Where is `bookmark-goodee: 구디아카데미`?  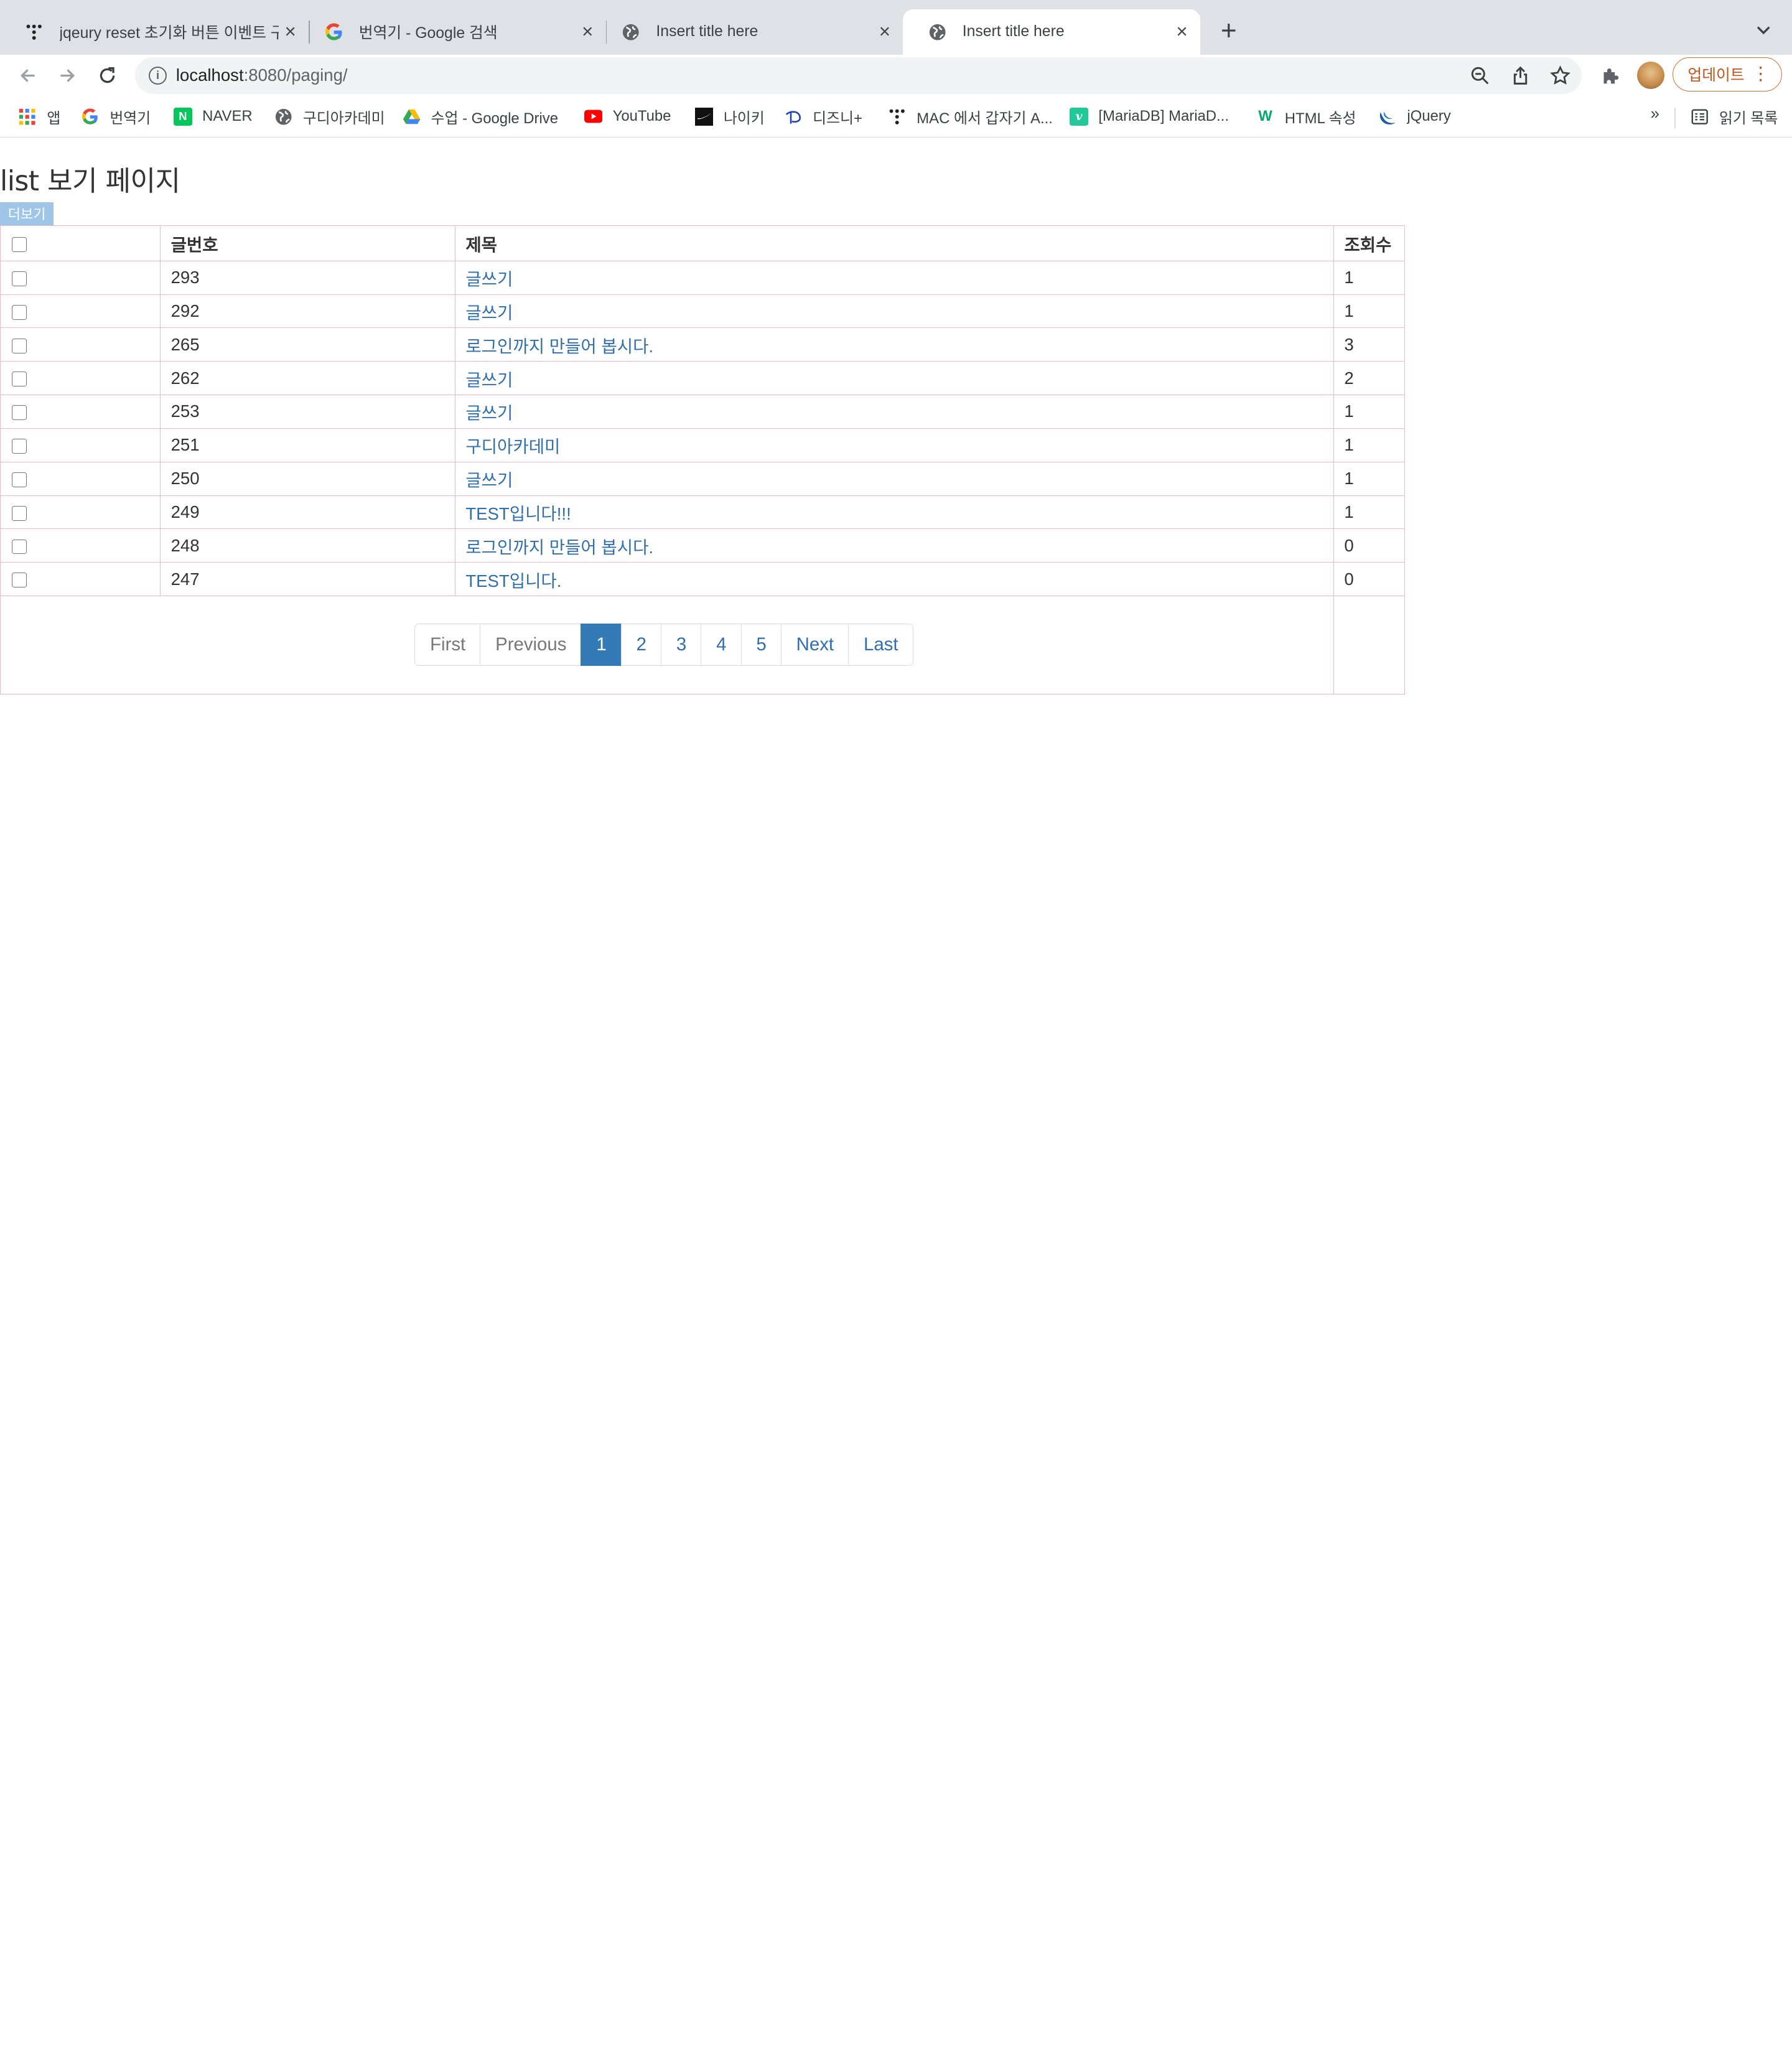 bookmark-goodee: 구디아카데미 is located at coordinates (329, 117).